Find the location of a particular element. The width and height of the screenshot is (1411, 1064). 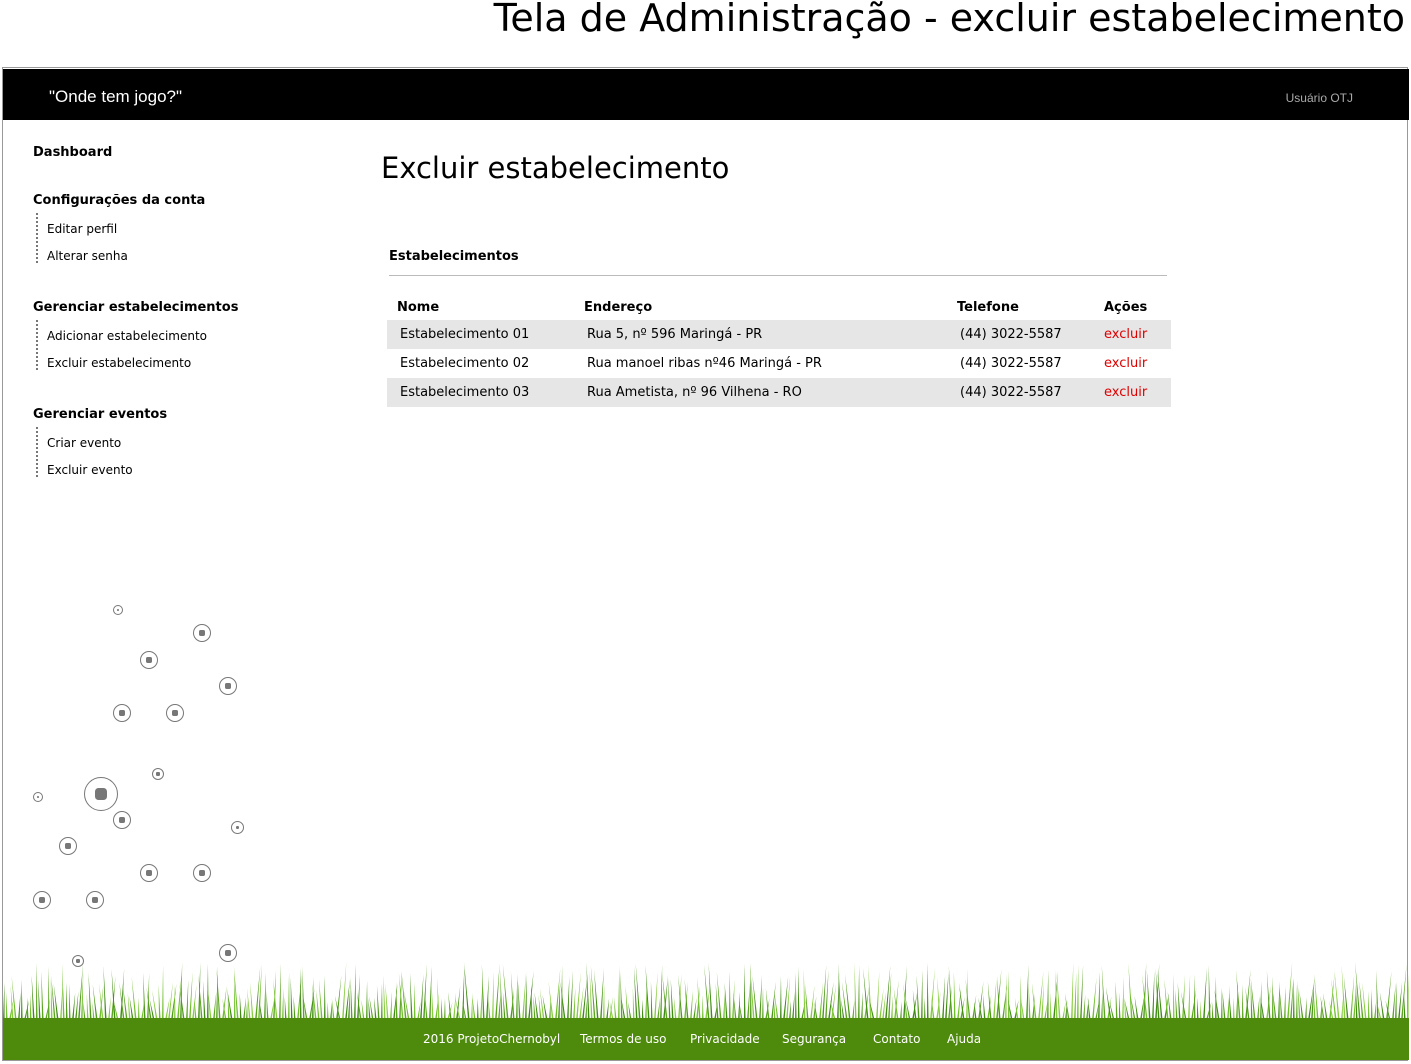

column-header-name: Nome is located at coordinates (418, 307).